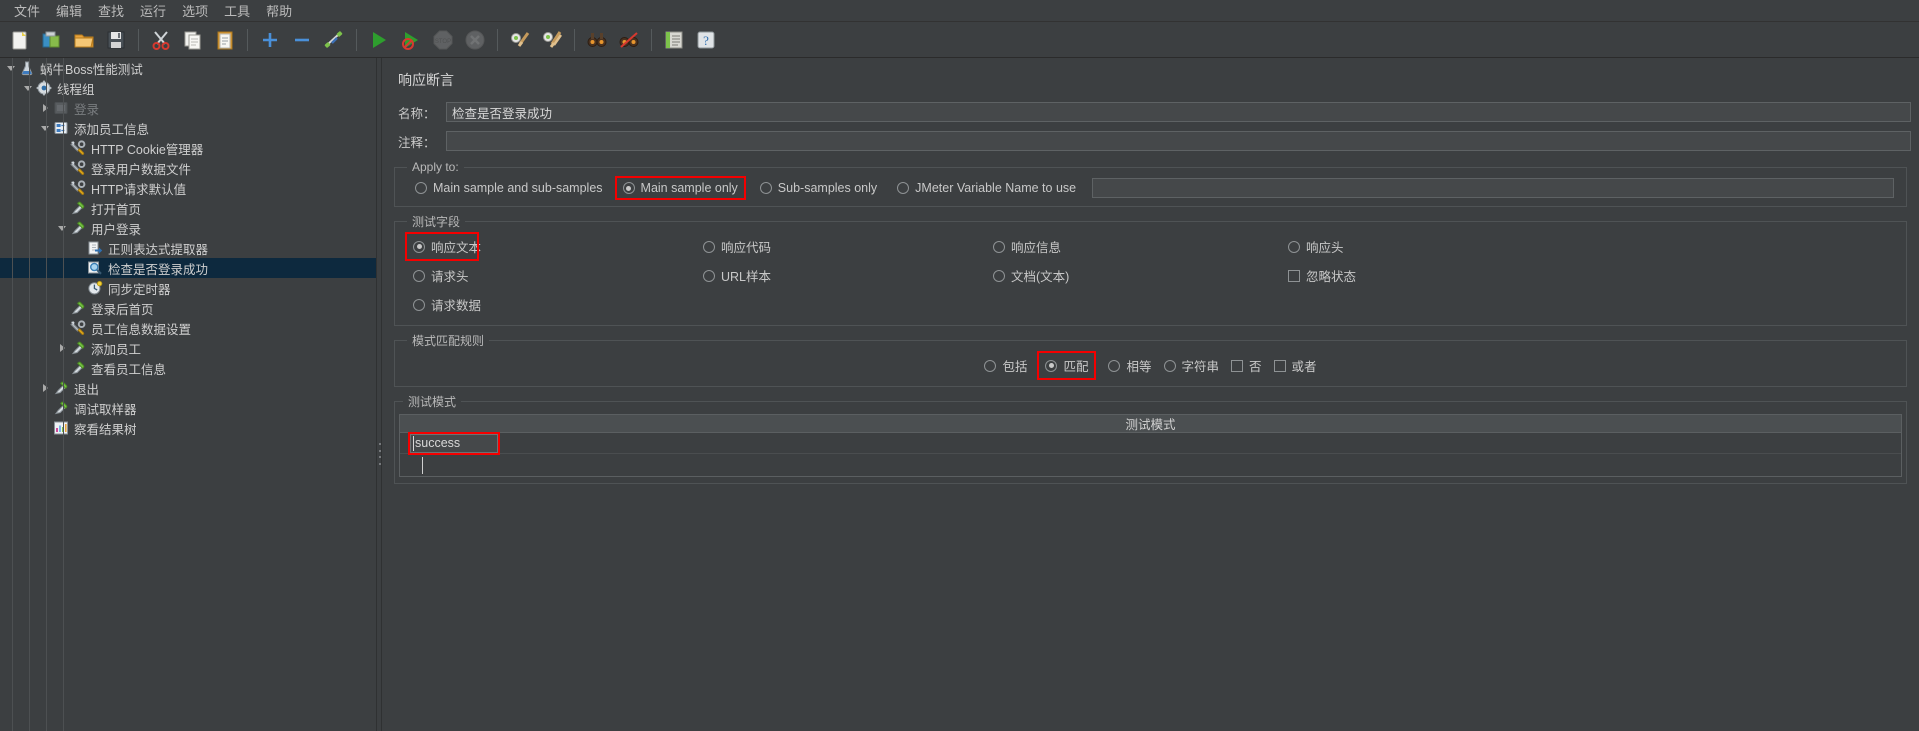 The height and width of the screenshot is (731, 1919). I want to click on tree-node: 同步定时器, so click(188, 288).